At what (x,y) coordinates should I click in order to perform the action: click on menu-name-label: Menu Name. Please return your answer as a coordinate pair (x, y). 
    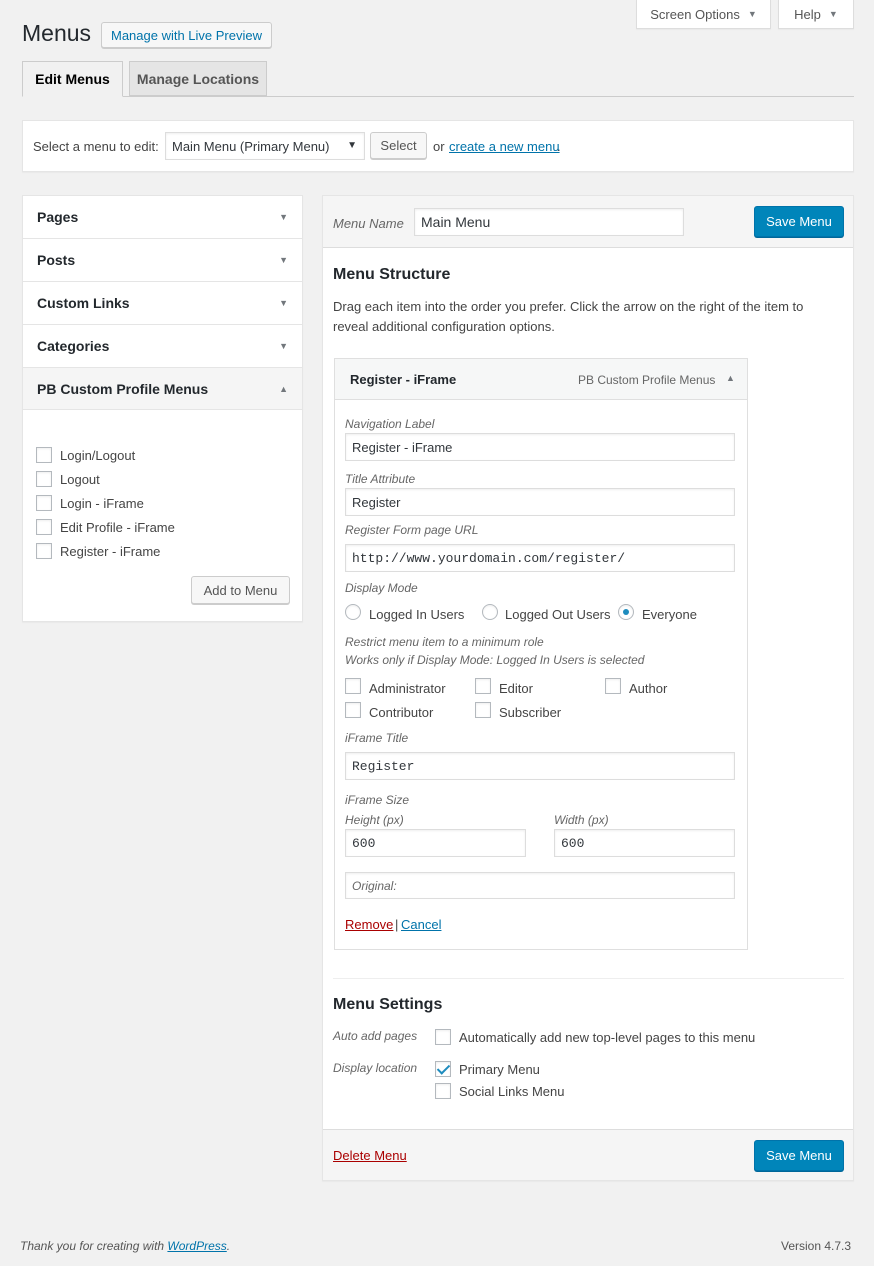
    Looking at the image, I should click on (368, 223).